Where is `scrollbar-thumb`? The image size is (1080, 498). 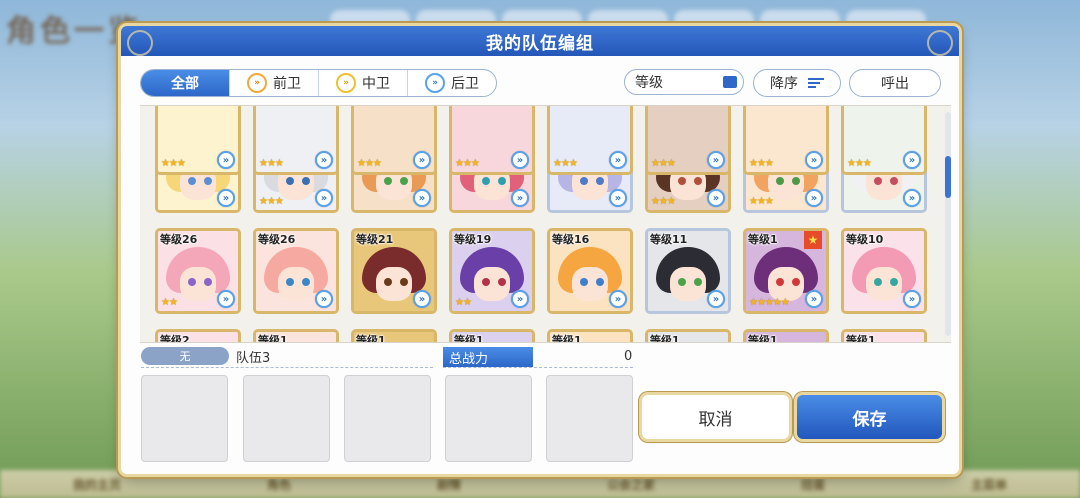 scrollbar-thumb is located at coordinates (948, 177).